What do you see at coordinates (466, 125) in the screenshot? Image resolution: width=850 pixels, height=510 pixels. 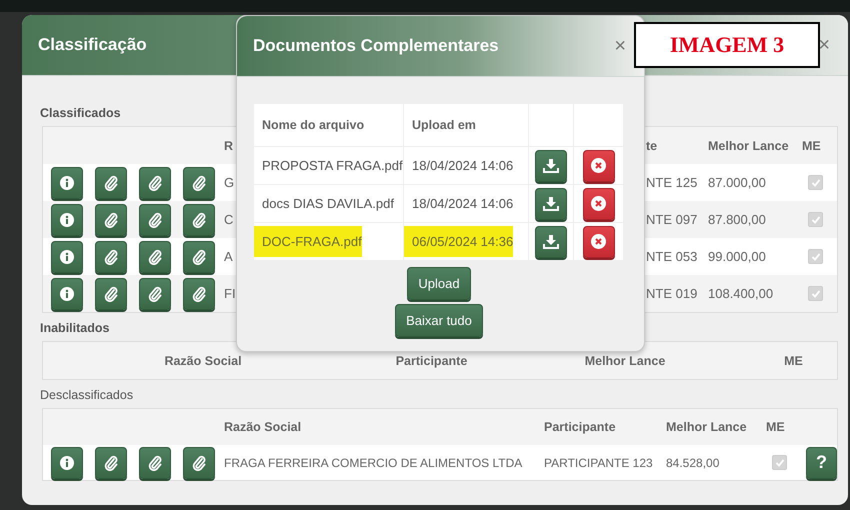 I see `column-header: Upload em` at bounding box center [466, 125].